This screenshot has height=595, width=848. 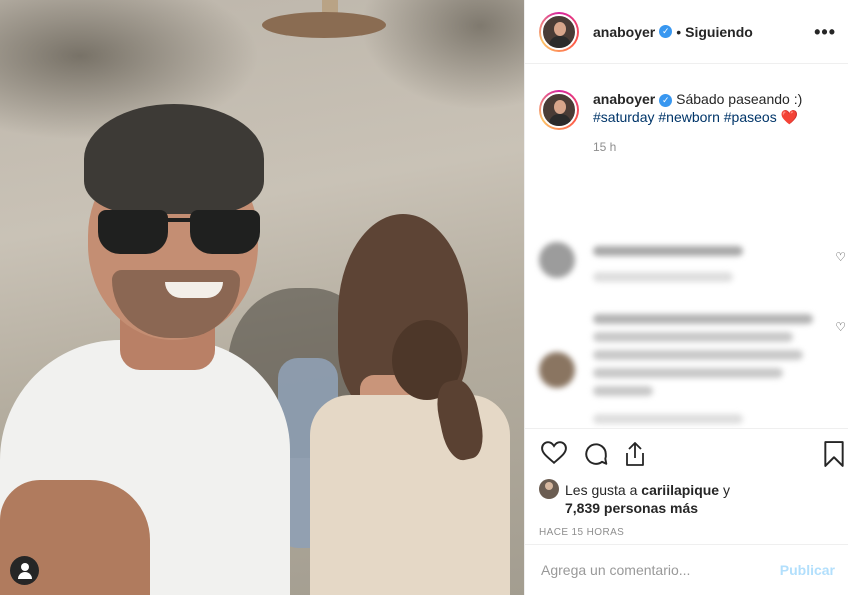 I want to click on hashtag-newborn: #newborn, so click(x=689, y=117).